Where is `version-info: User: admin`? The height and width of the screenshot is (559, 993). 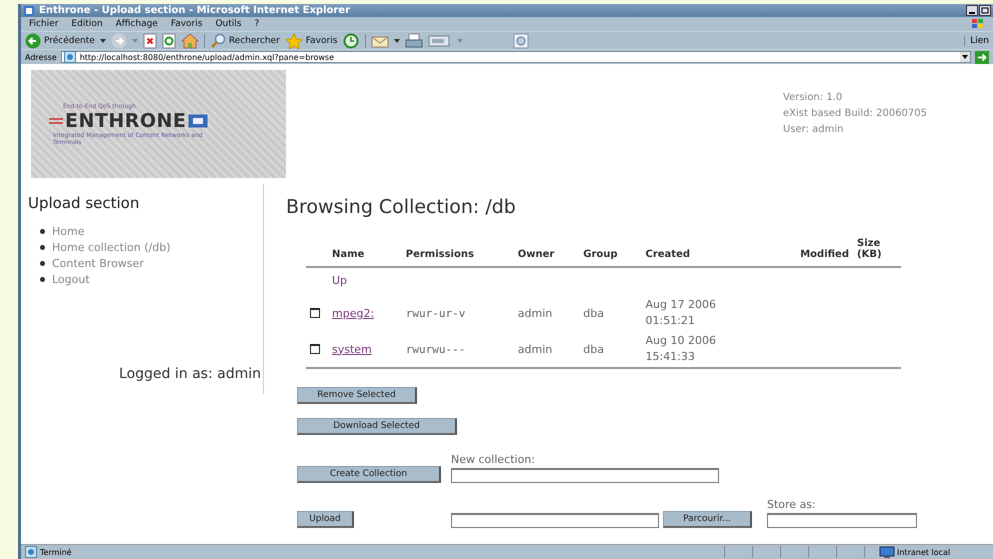
version-info: User: admin is located at coordinates (813, 130).